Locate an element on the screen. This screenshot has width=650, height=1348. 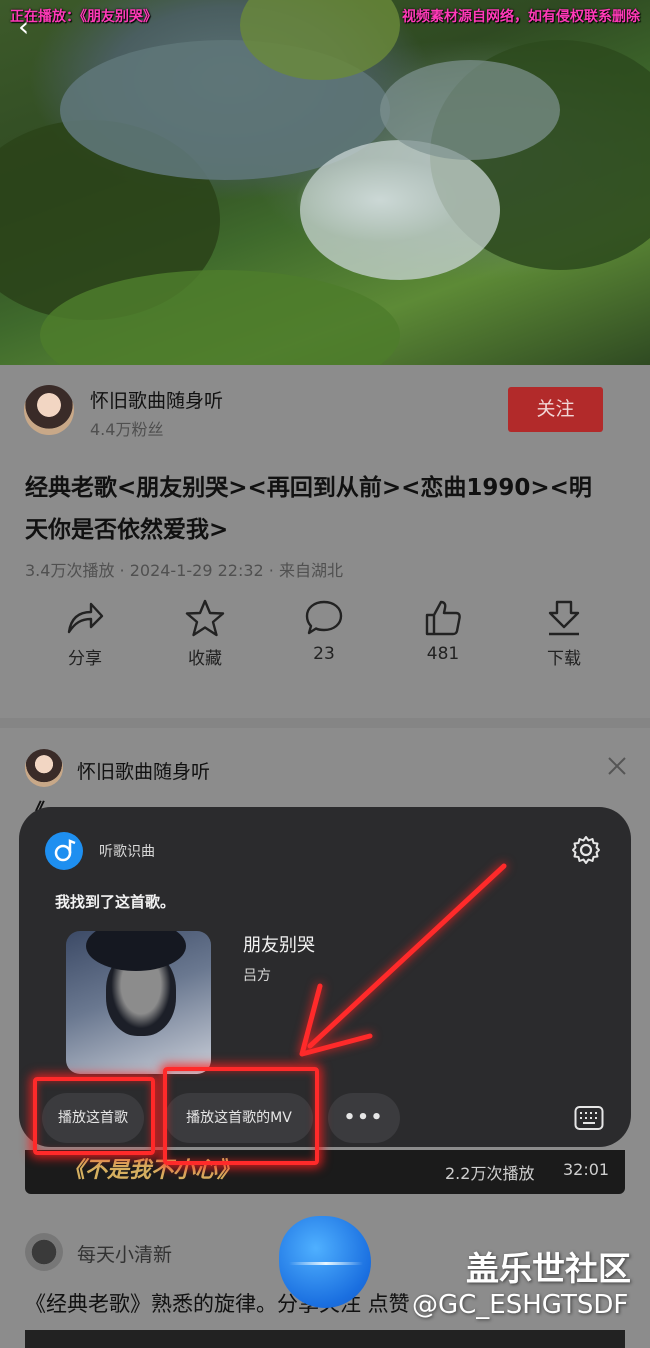
watermark-title: 盖乐世社区 is located at coordinates (548, 1268).